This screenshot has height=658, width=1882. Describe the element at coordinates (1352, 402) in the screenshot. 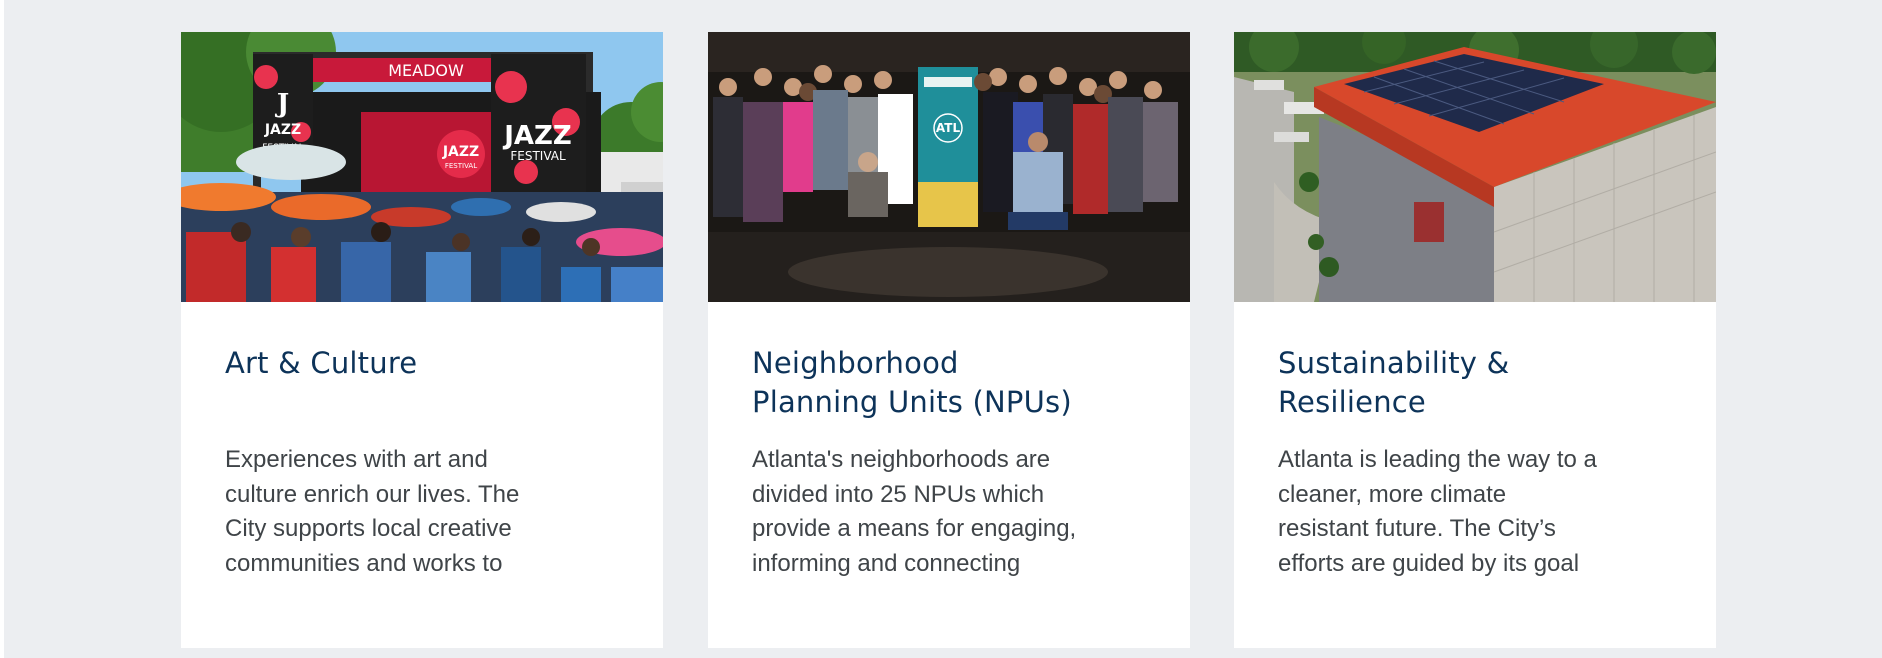

I see `card-title-line: Resilience` at that location.